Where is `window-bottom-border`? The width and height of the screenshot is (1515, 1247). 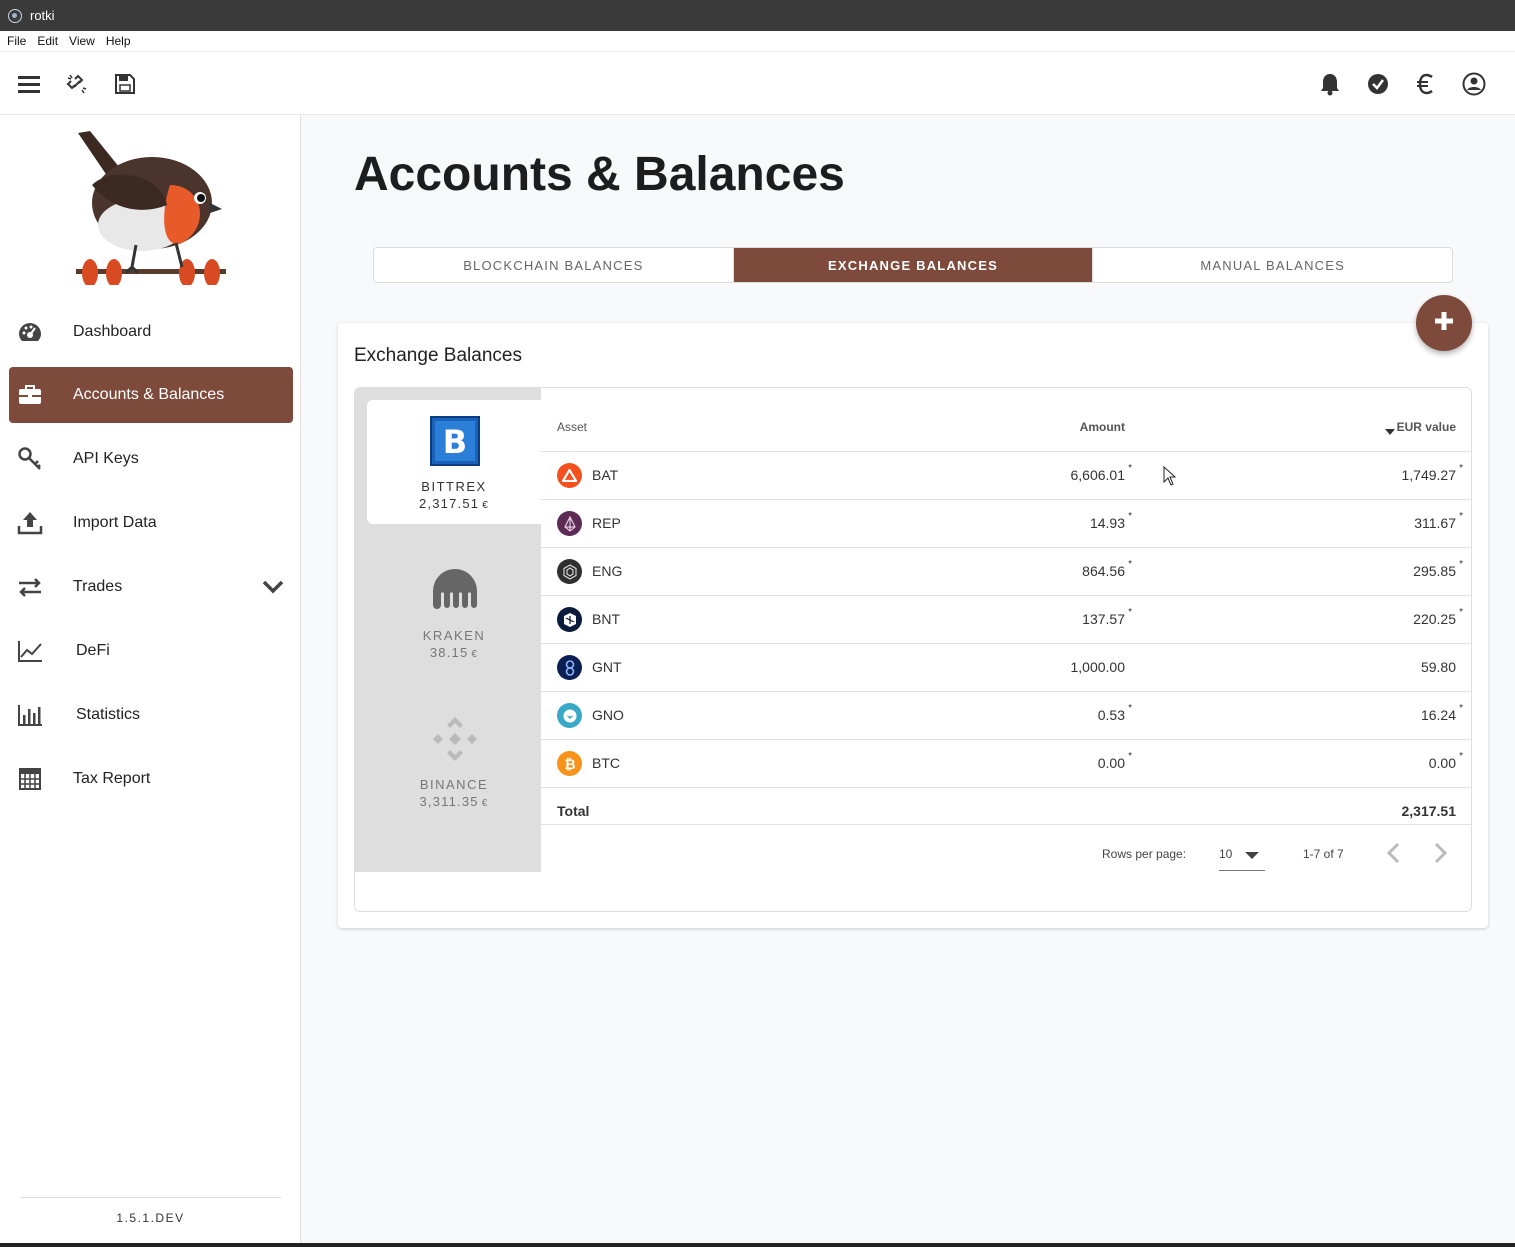
window-bottom-border is located at coordinates (757, 1245).